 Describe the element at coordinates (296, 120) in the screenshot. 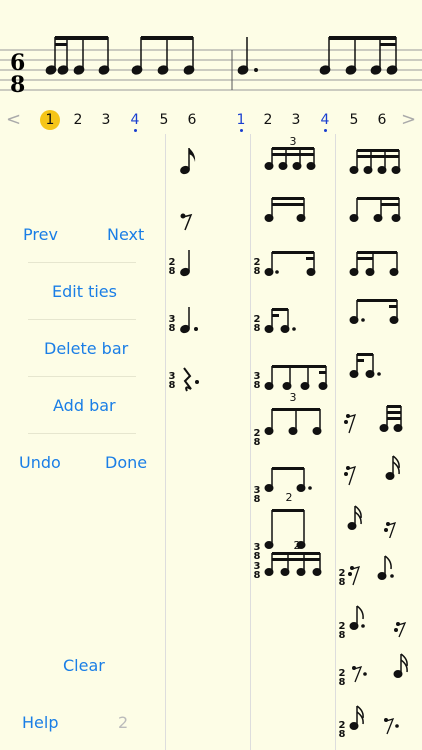

I see `beat-3-bar2: 3` at that location.